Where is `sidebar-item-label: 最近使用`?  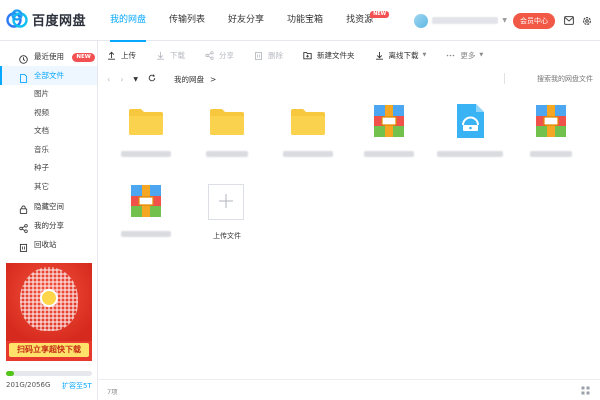
sidebar-item-label: 最近使用 is located at coordinates (49, 56).